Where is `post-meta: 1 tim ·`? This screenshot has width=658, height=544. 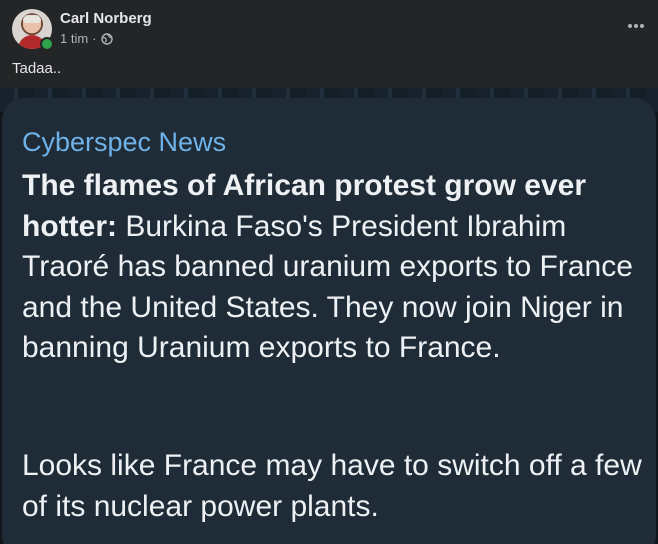 post-meta: 1 tim · is located at coordinates (86, 39).